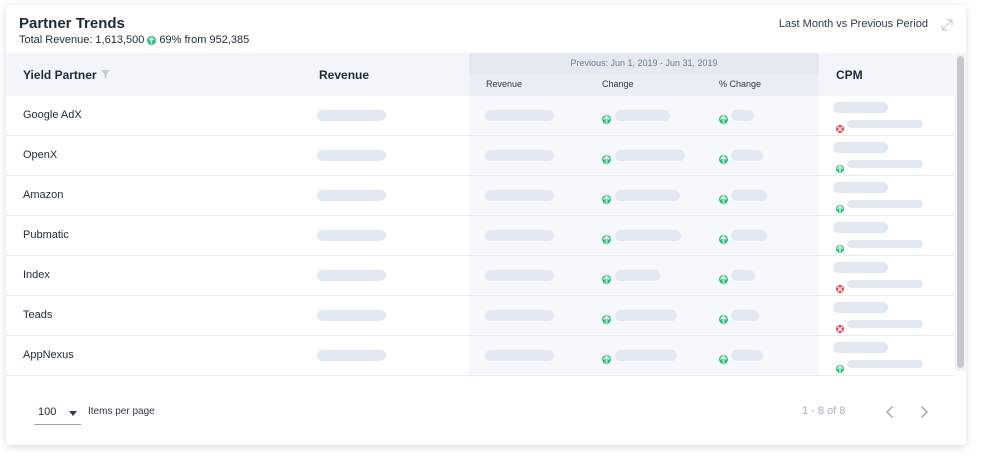 The width and height of the screenshot is (982, 460). I want to click on chevron-left-icon, so click(890, 412).